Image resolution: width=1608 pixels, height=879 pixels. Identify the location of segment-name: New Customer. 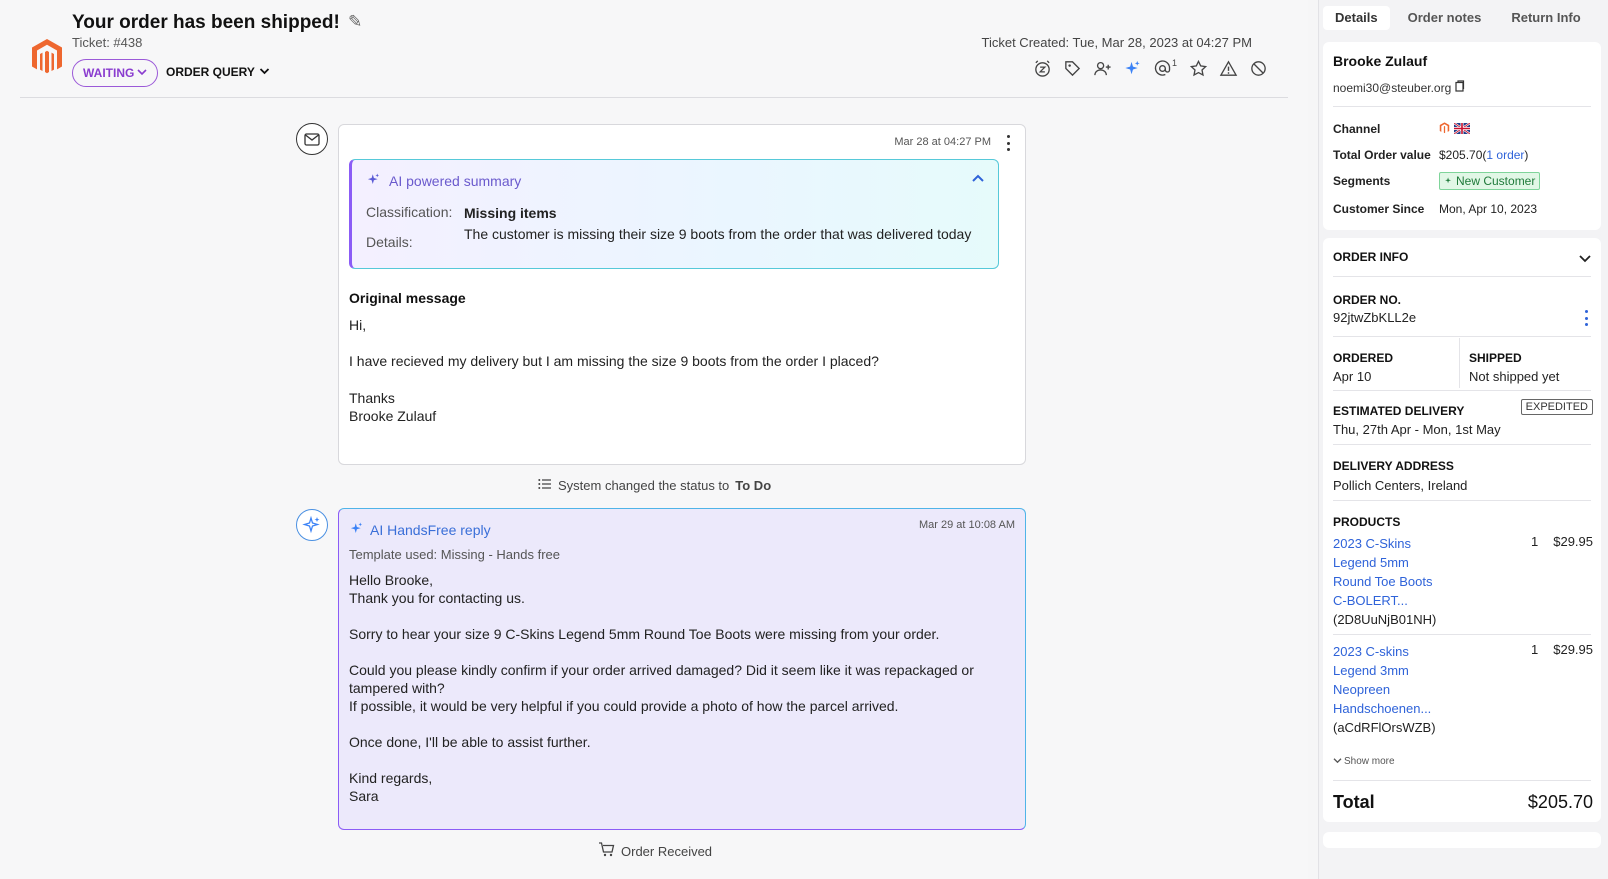
(1496, 181).